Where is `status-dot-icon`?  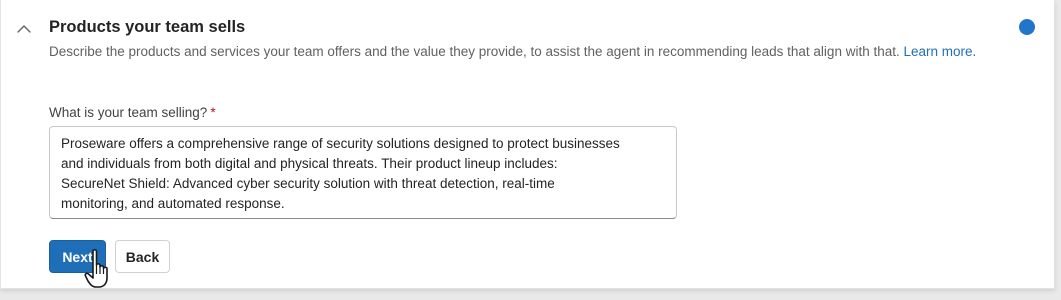 status-dot-icon is located at coordinates (1027, 27).